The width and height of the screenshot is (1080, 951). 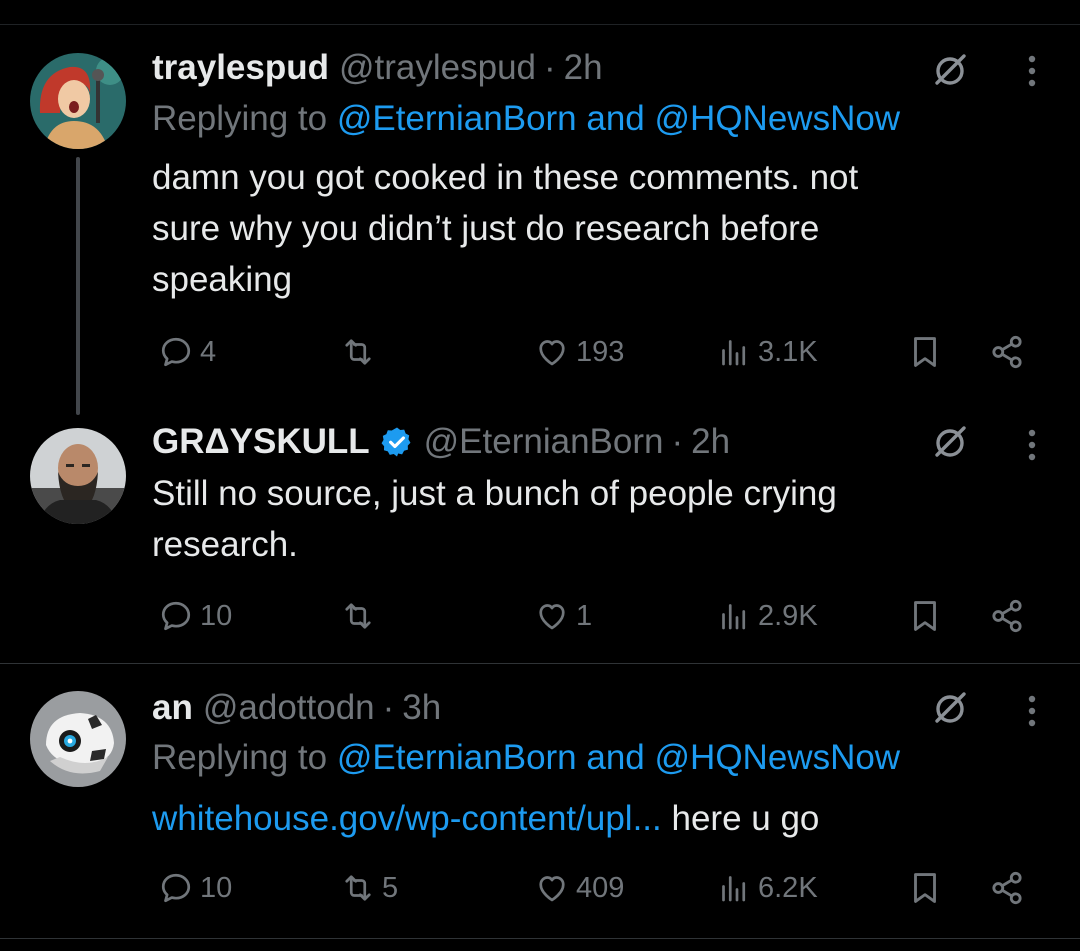 I want to click on user-handle: @traylespud, so click(x=437, y=68).